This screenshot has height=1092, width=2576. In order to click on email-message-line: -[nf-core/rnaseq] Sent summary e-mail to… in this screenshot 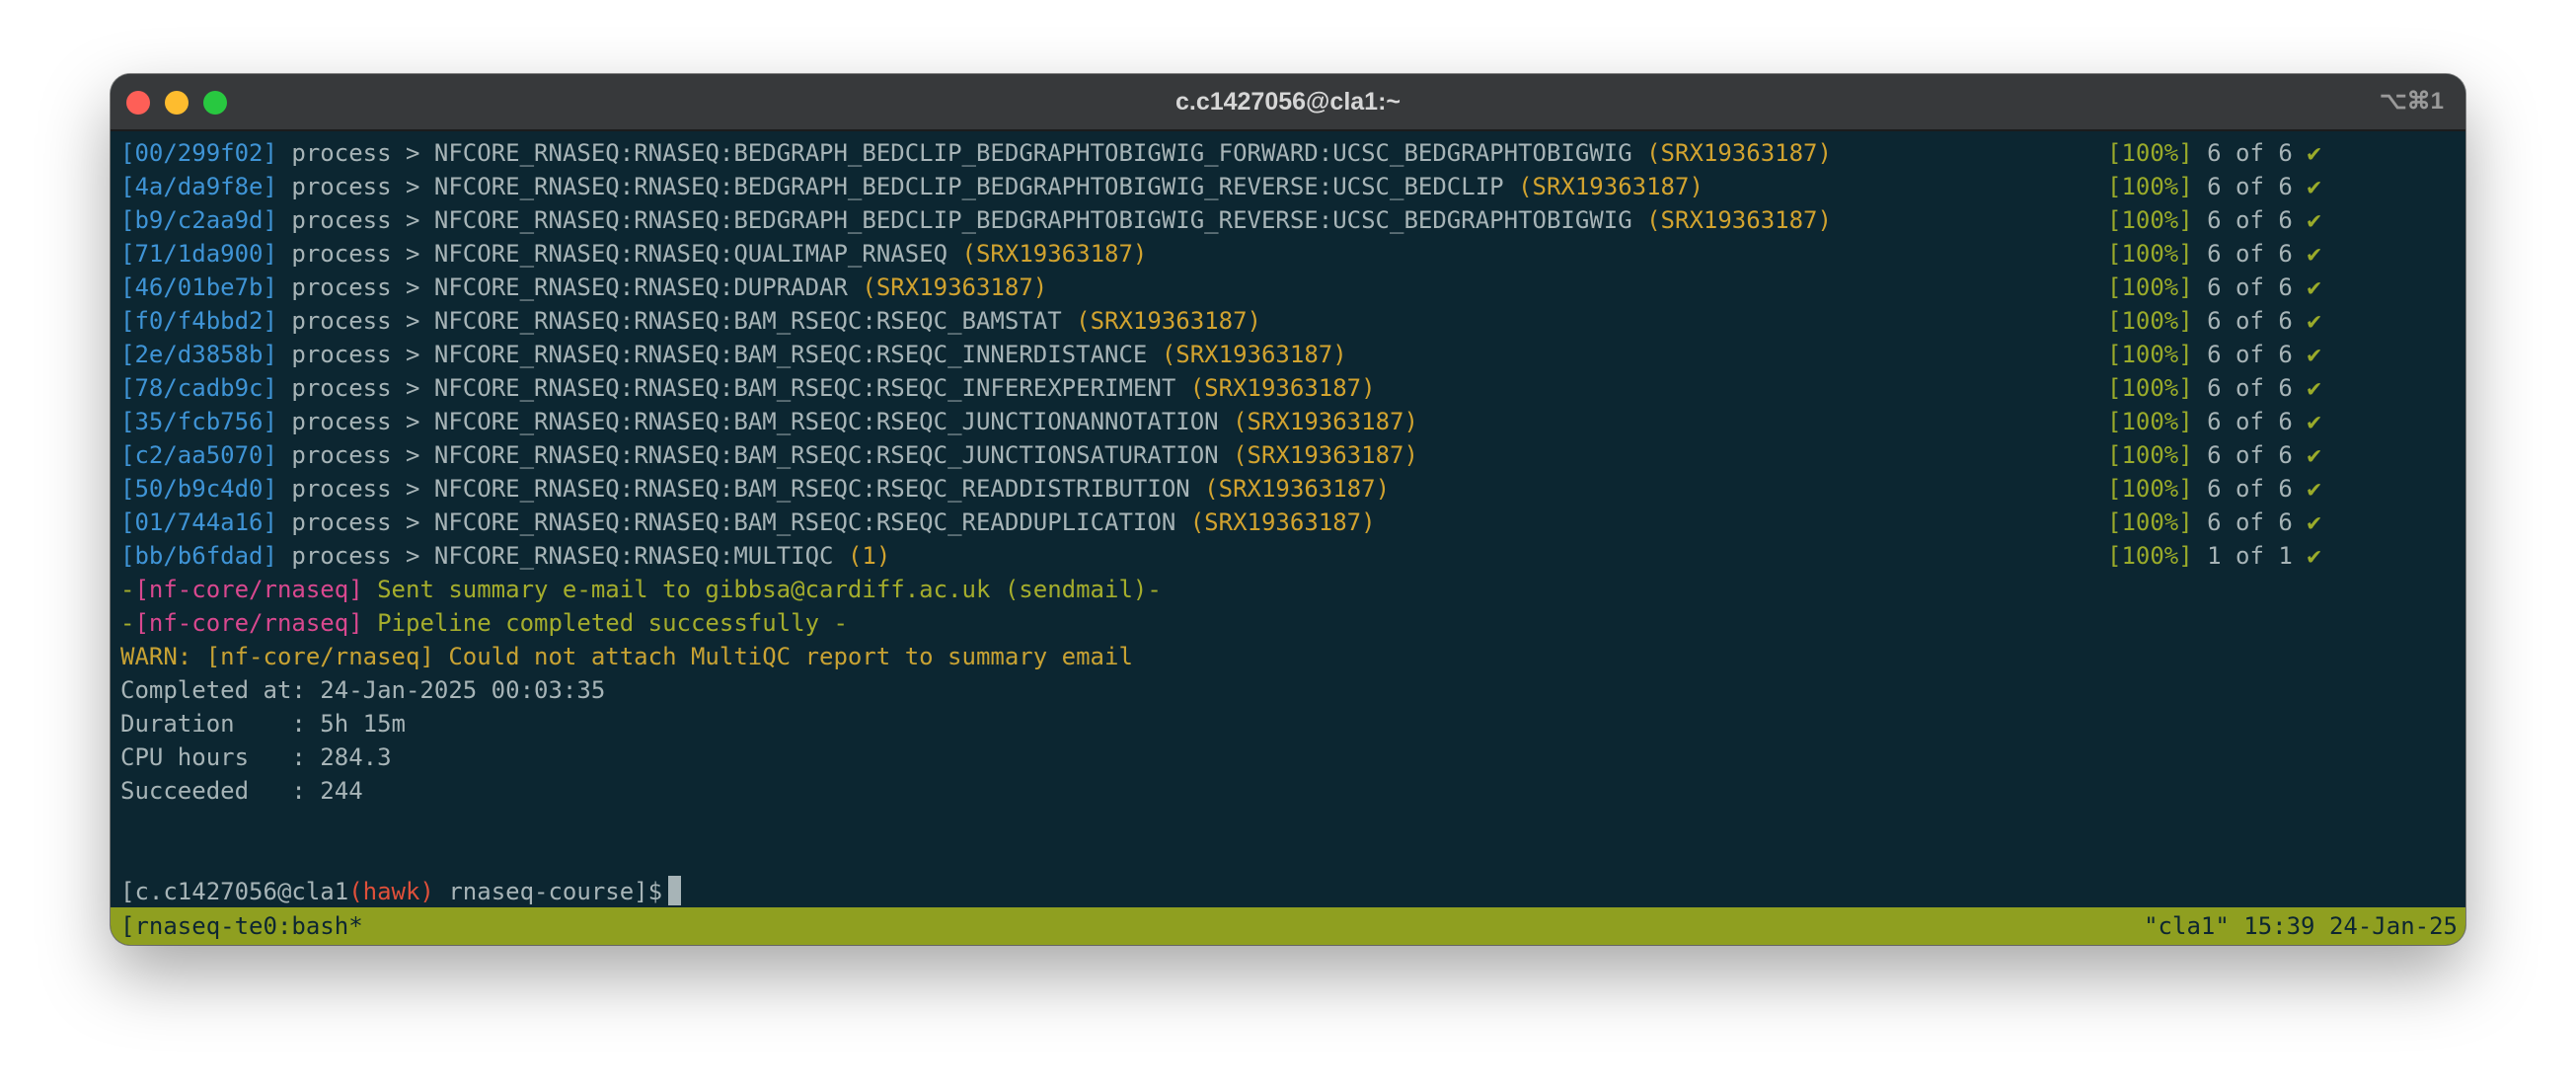, I will do `click(641, 589)`.